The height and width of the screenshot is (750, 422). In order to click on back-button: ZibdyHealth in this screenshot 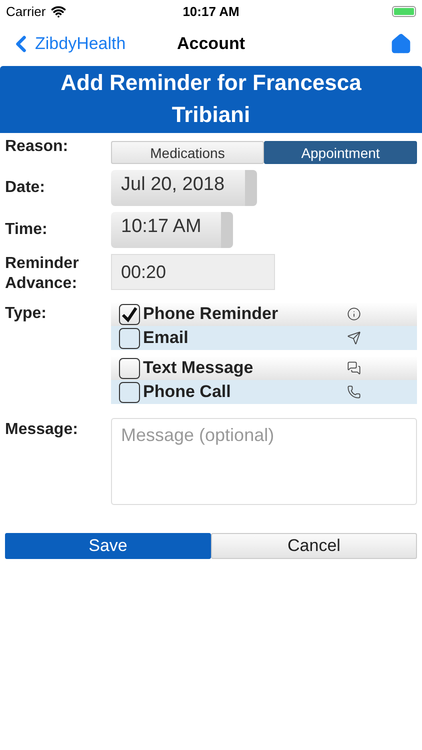, I will do `click(67, 44)`.